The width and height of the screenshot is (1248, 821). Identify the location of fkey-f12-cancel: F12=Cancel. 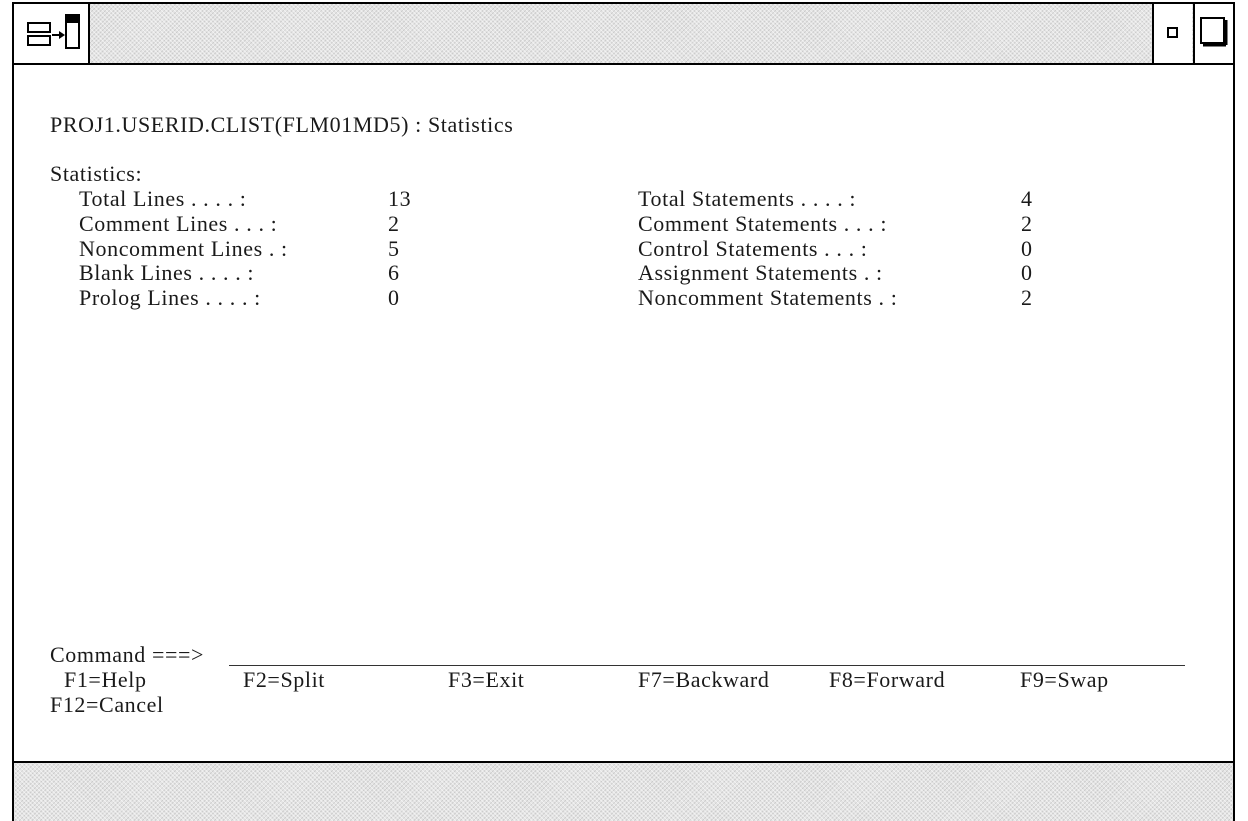
(107, 705).